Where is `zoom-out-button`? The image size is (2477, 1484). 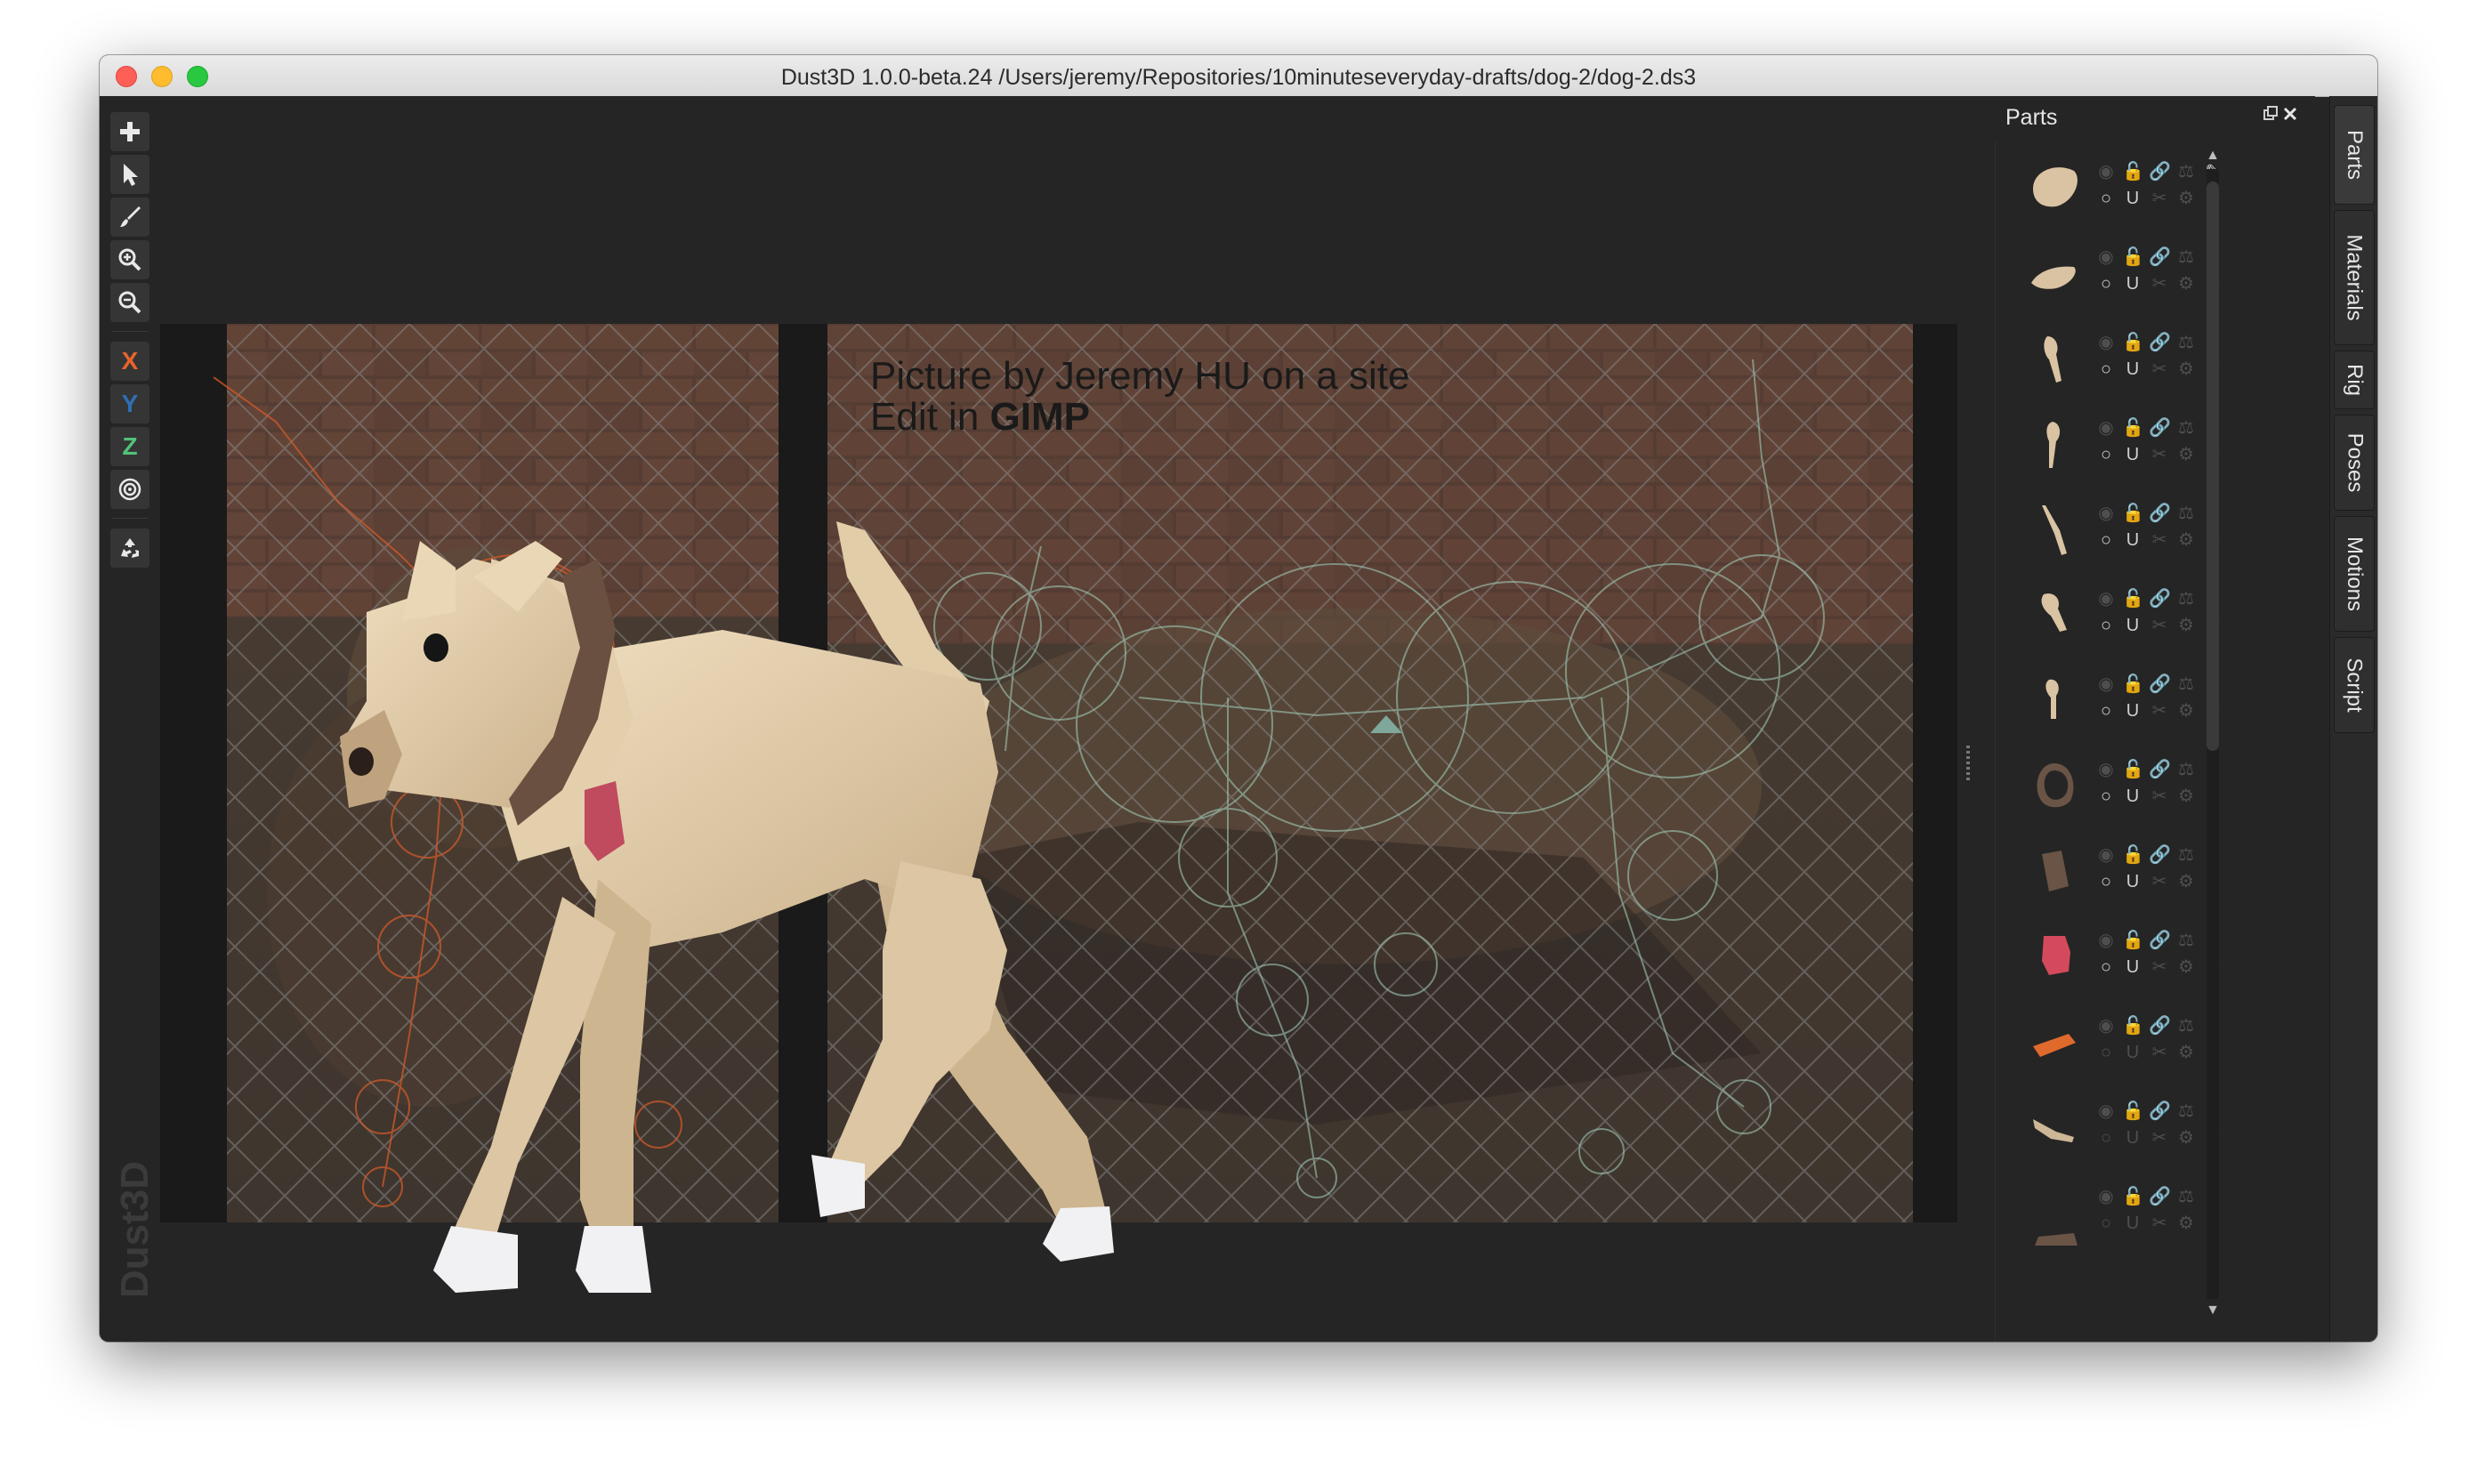
zoom-out-button is located at coordinates (129, 302).